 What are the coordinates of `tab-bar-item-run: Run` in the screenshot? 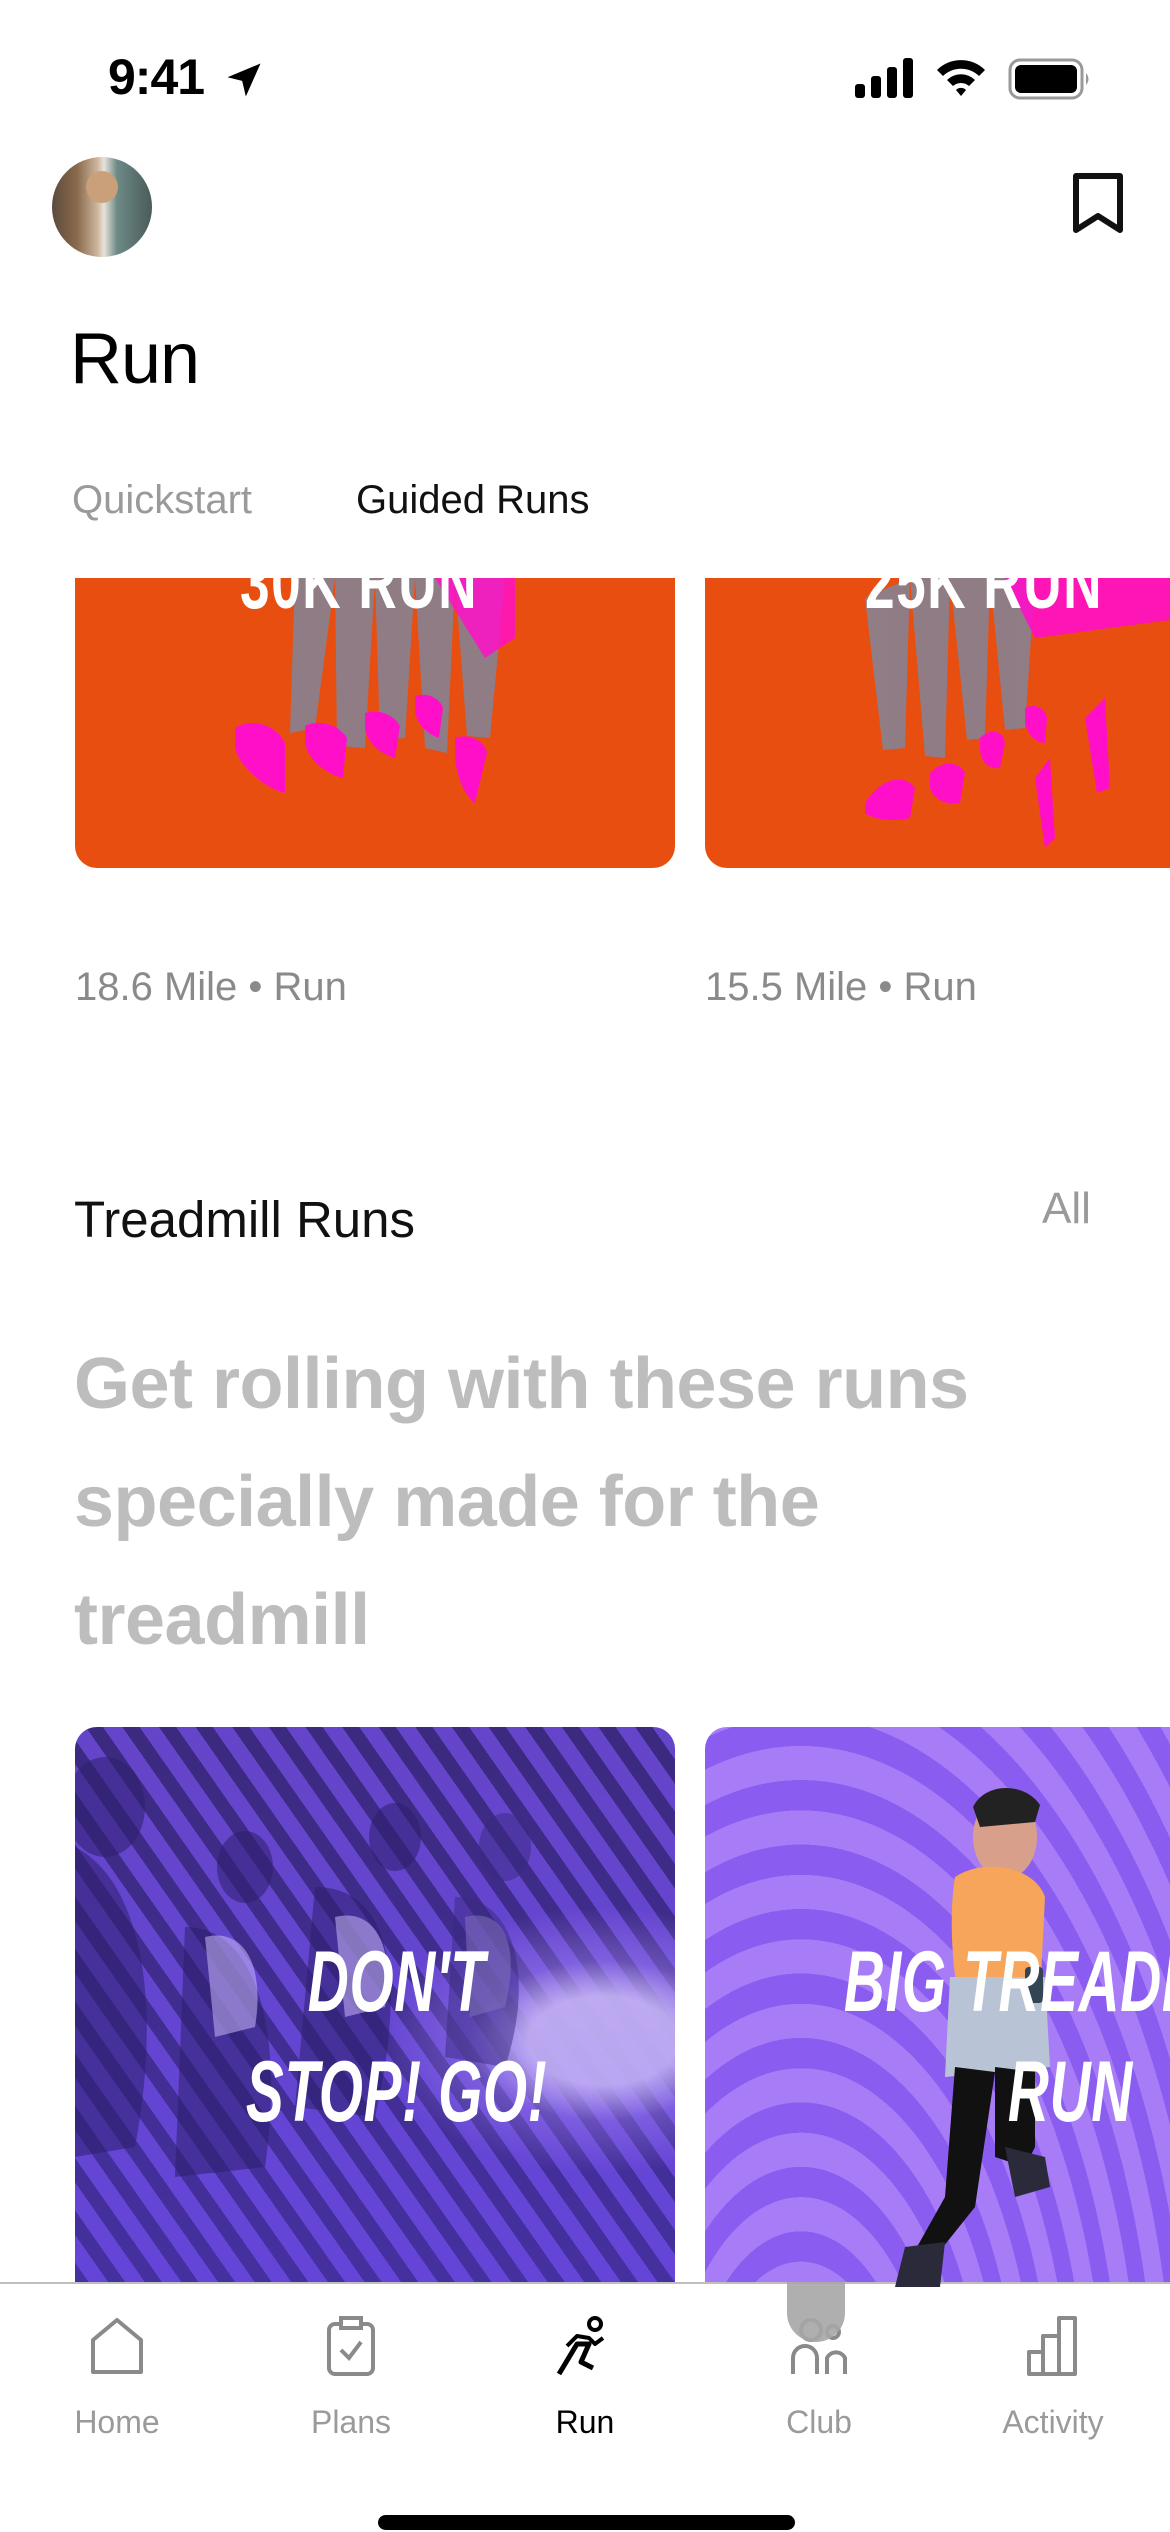 It's located at (585, 2369).